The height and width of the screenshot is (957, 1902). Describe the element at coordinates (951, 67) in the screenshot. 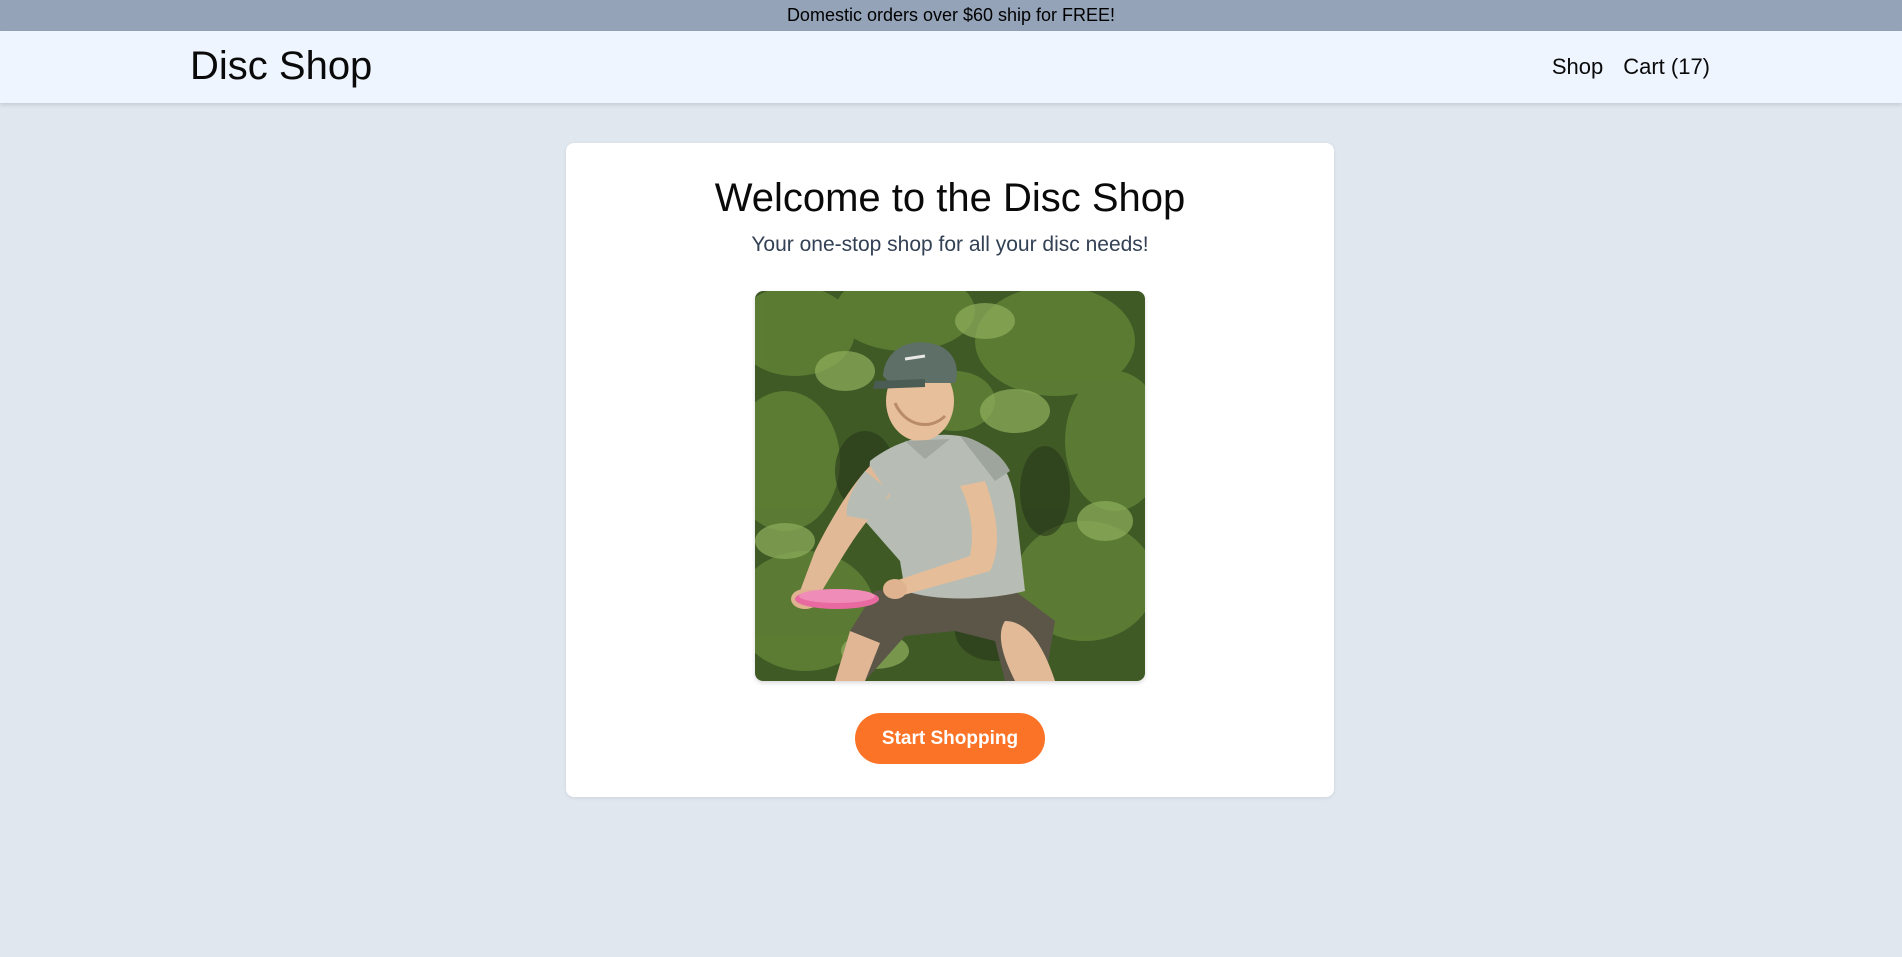

I see `site-header: Disc Shop Shop Cart (17)` at that location.